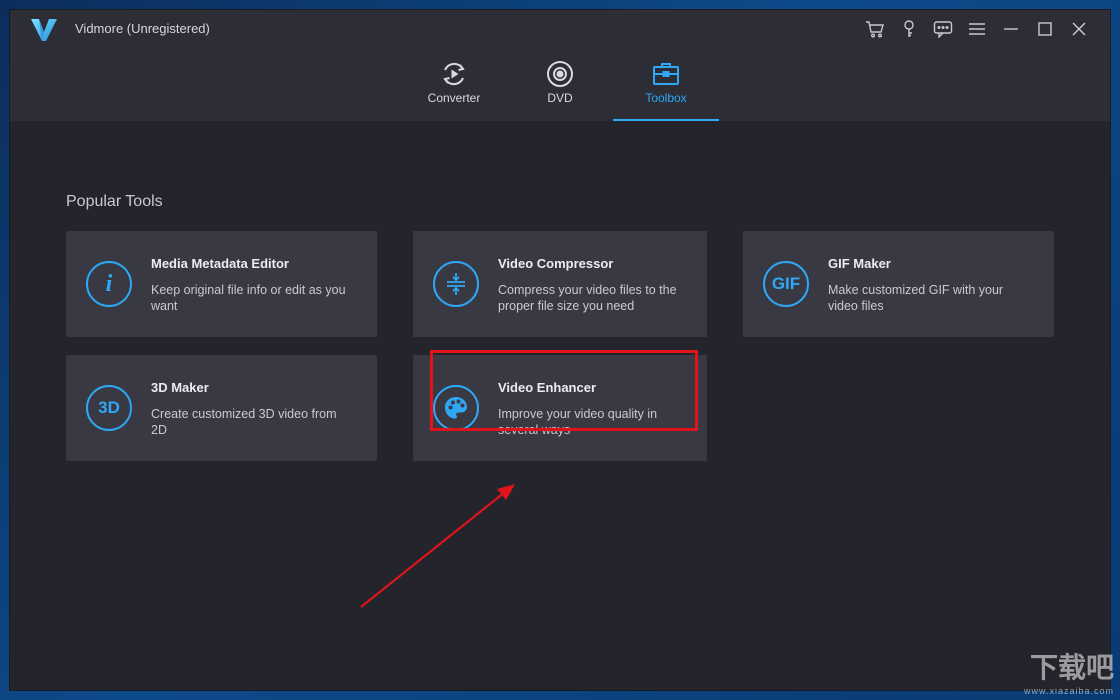  I want to click on red-arrow-annotation, so click(437, 546).